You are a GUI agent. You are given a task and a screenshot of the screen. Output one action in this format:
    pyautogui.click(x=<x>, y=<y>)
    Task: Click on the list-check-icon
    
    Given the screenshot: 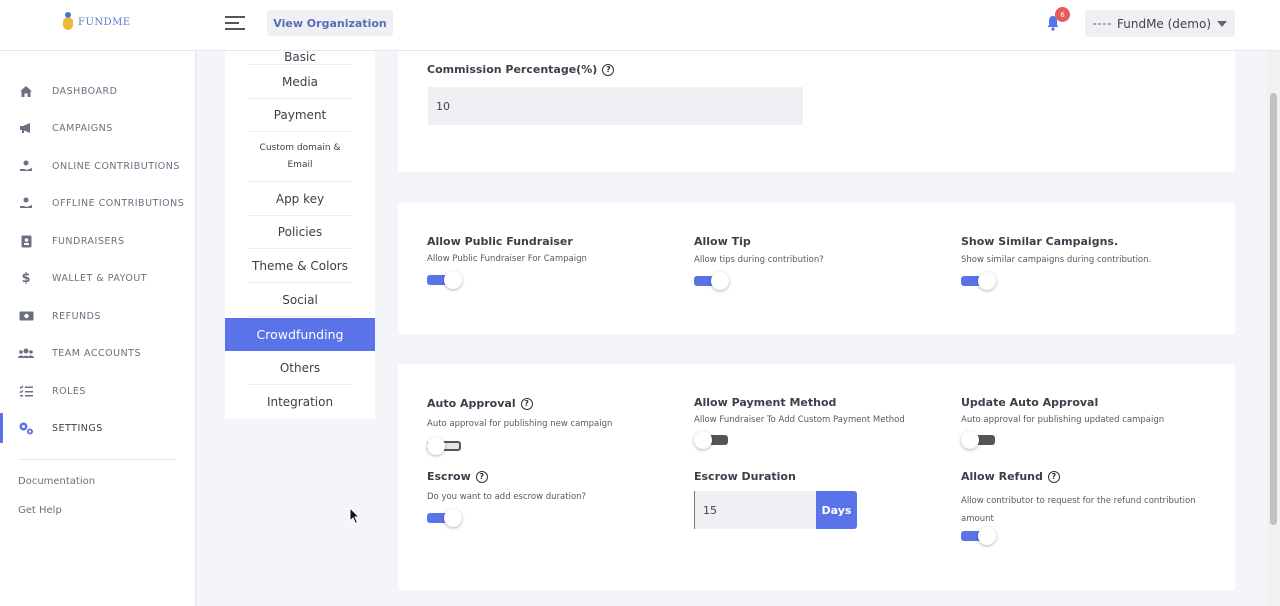 What is the action you would take?
    pyautogui.click(x=26, y=391)
    